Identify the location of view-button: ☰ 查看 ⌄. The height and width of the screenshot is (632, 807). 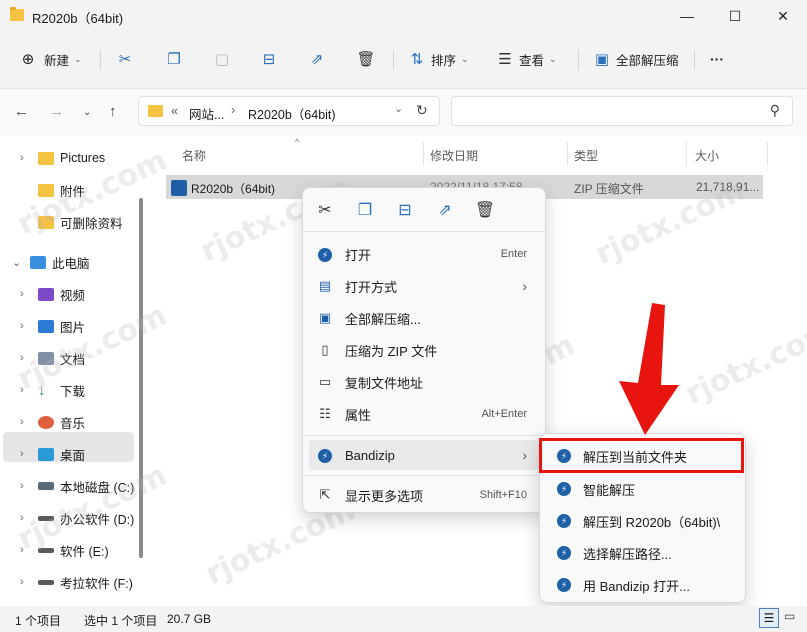
(525, 59).